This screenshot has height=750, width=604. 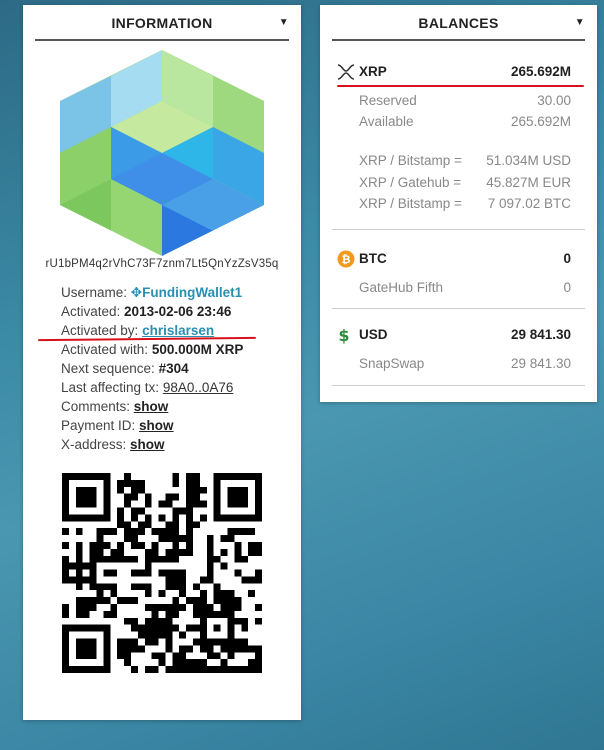 What do you see at coordinates (459, 259) in the screenshot?
I see `btc-balance-row: ₿ BTC 0` at bounding box center [459, 259].